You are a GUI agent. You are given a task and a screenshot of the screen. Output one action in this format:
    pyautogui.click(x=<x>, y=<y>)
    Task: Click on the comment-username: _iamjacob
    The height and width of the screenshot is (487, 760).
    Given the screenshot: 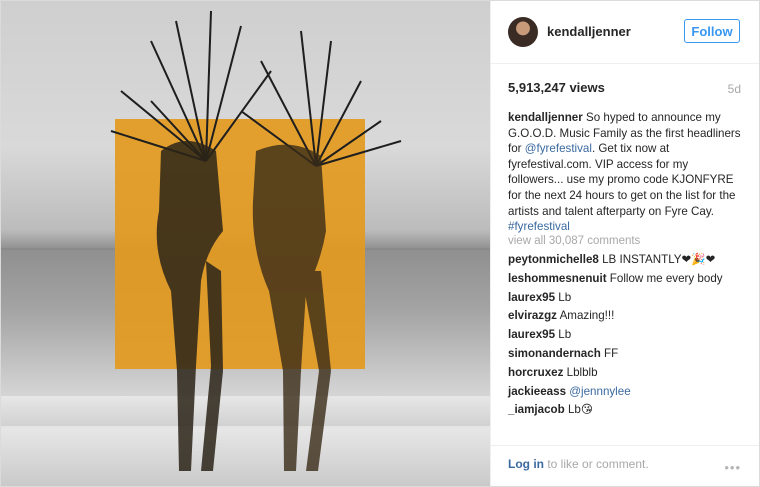 What is the action you would take?
    pyautogui.click(x=536, y=409)
    